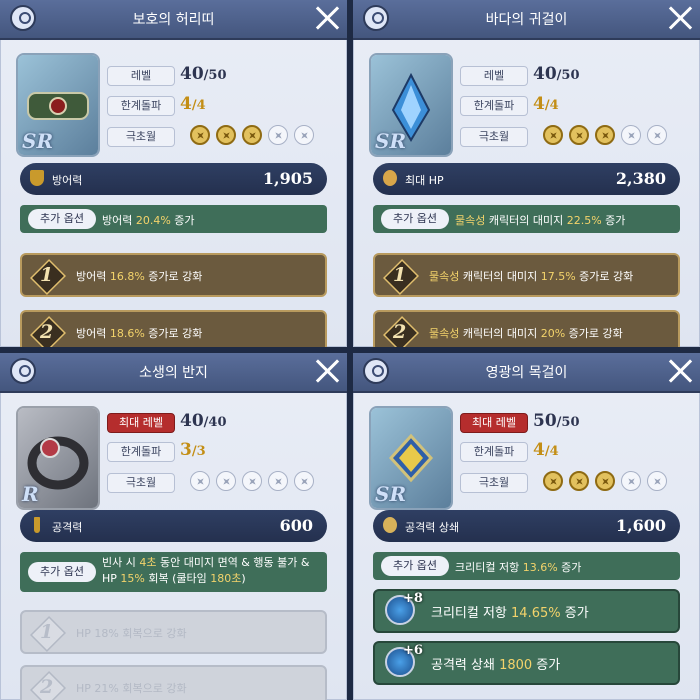  I want to click on extra-option: 추가 옵션 물속성 캐릭터의 대미지 22.5% 증가, so click(526, 219).